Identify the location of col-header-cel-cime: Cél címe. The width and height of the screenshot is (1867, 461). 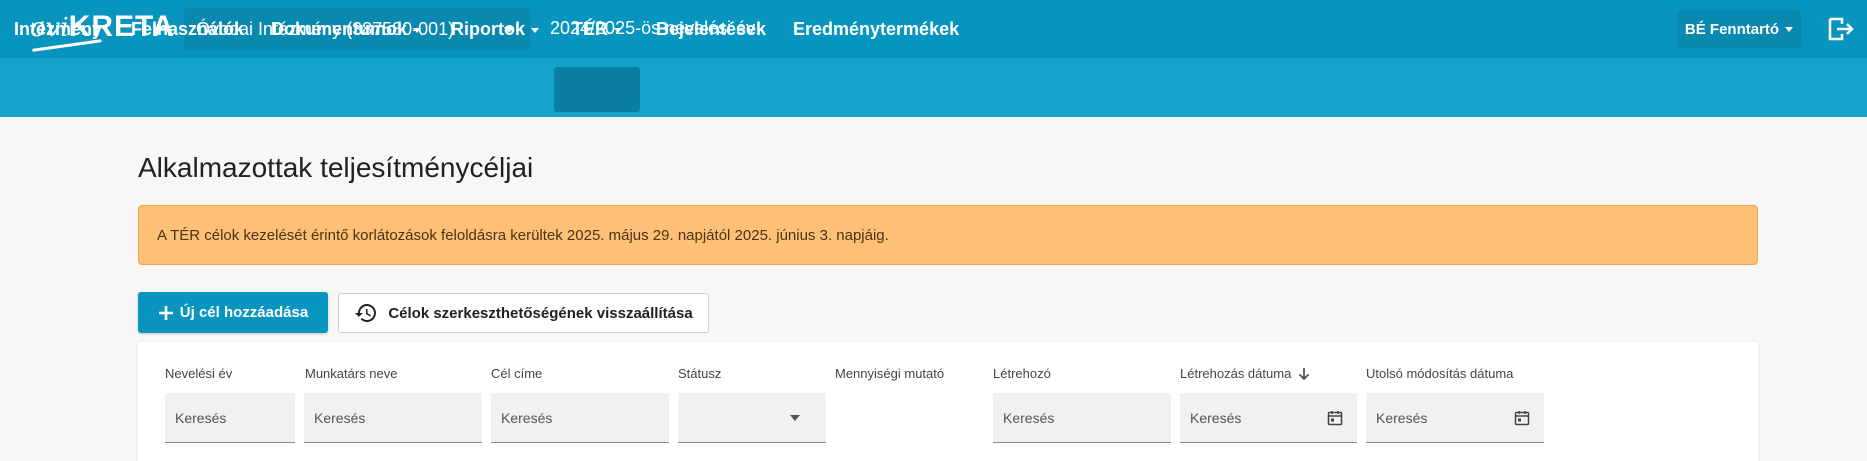
(516, 373).